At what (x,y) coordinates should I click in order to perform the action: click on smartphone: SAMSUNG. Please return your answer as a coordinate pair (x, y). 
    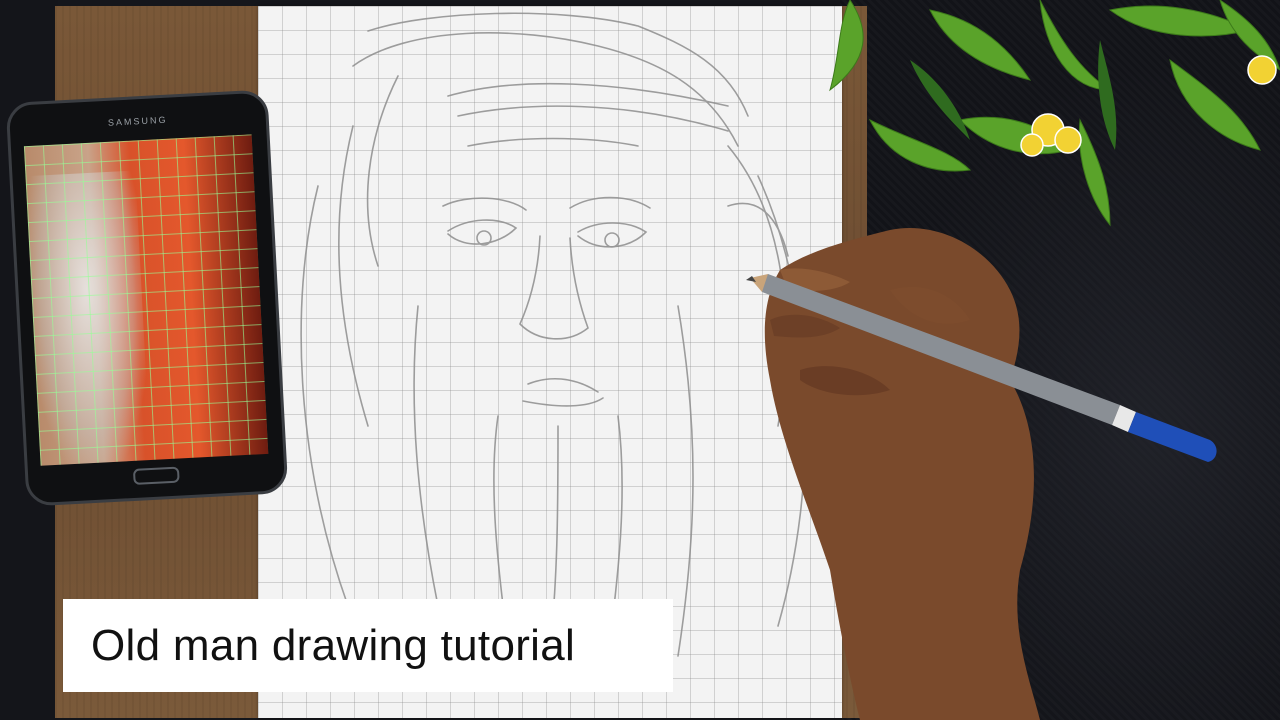
    Looking at the image, I should click on (147, 298).